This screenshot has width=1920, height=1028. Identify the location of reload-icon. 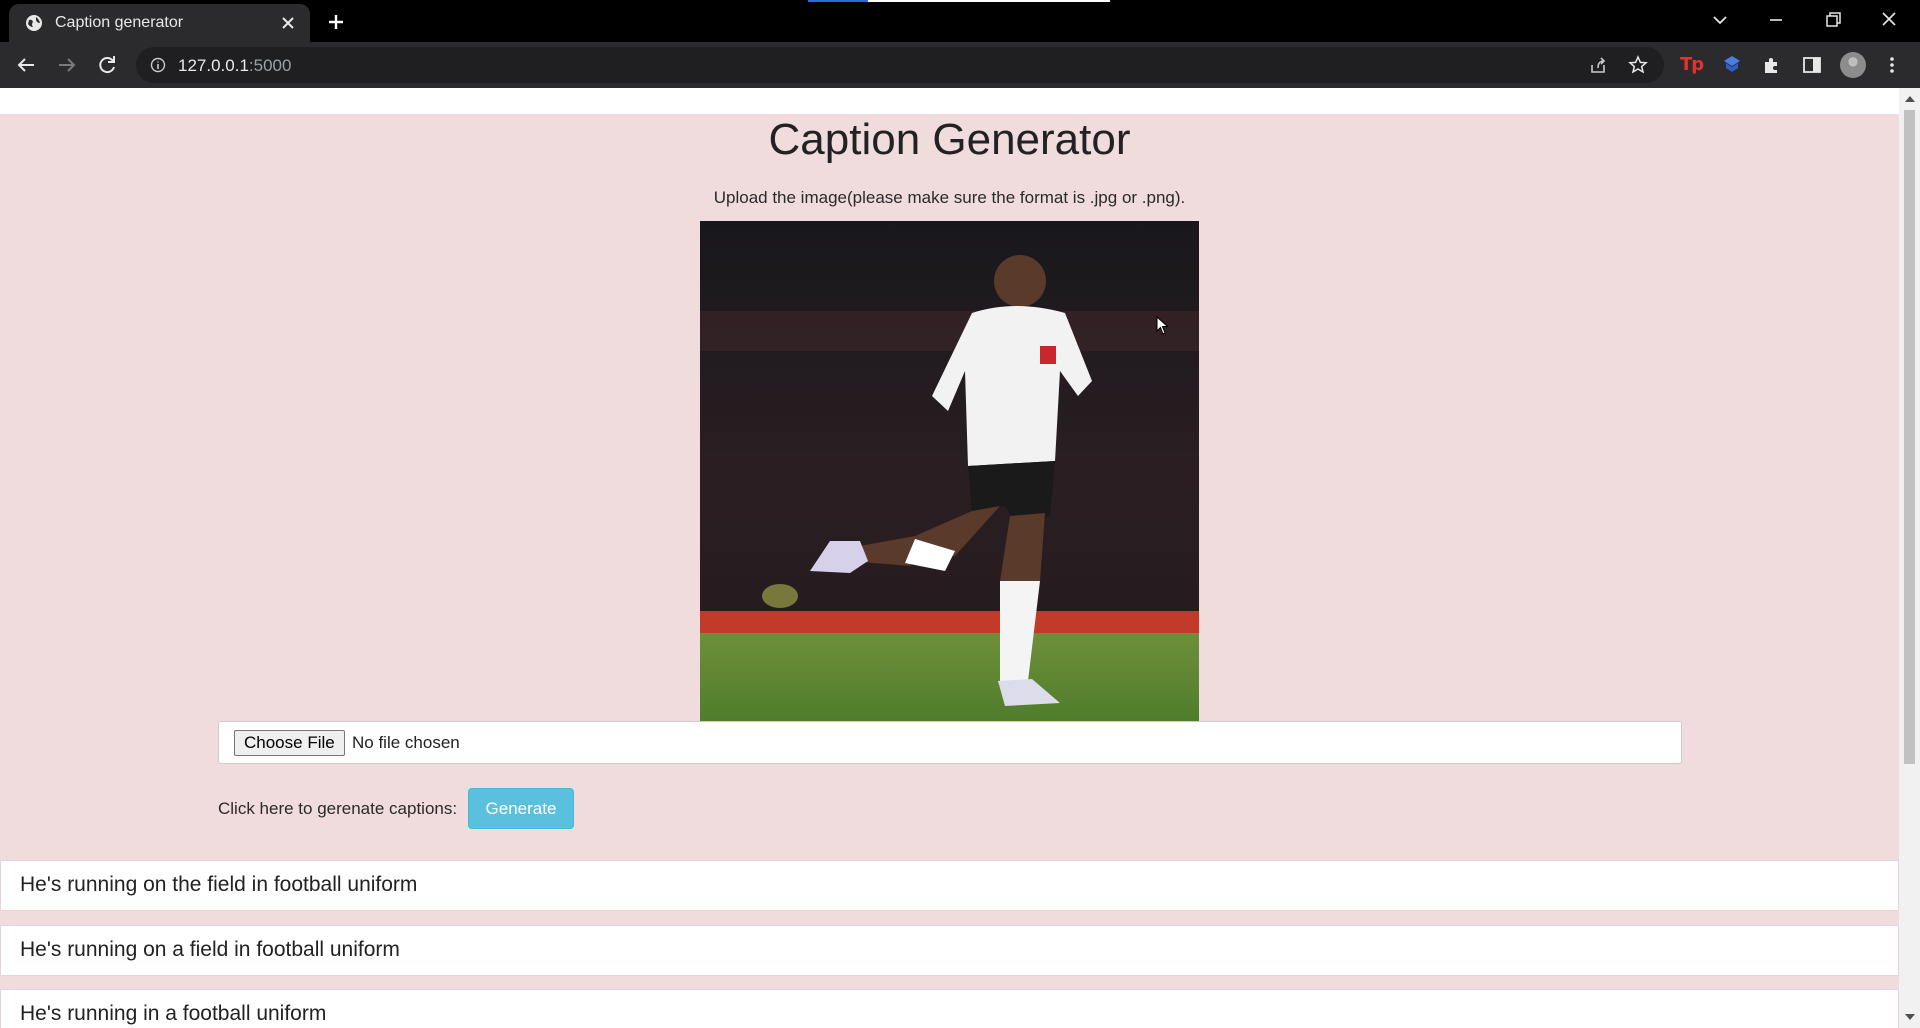
(107, 65).